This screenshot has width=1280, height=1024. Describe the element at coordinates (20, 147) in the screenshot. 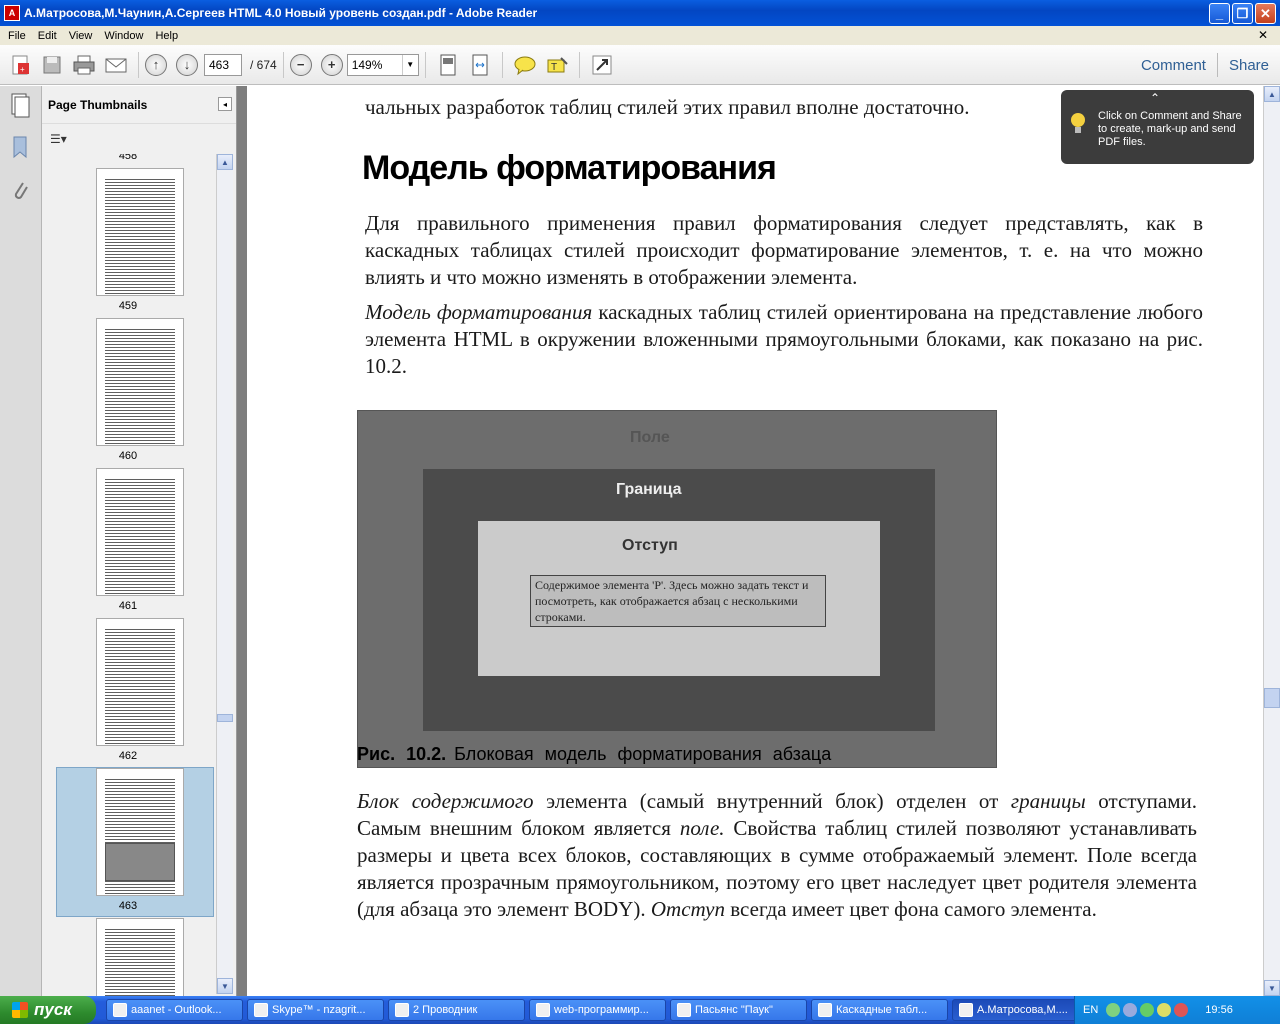

I see `bookmarks-icon` at that location.